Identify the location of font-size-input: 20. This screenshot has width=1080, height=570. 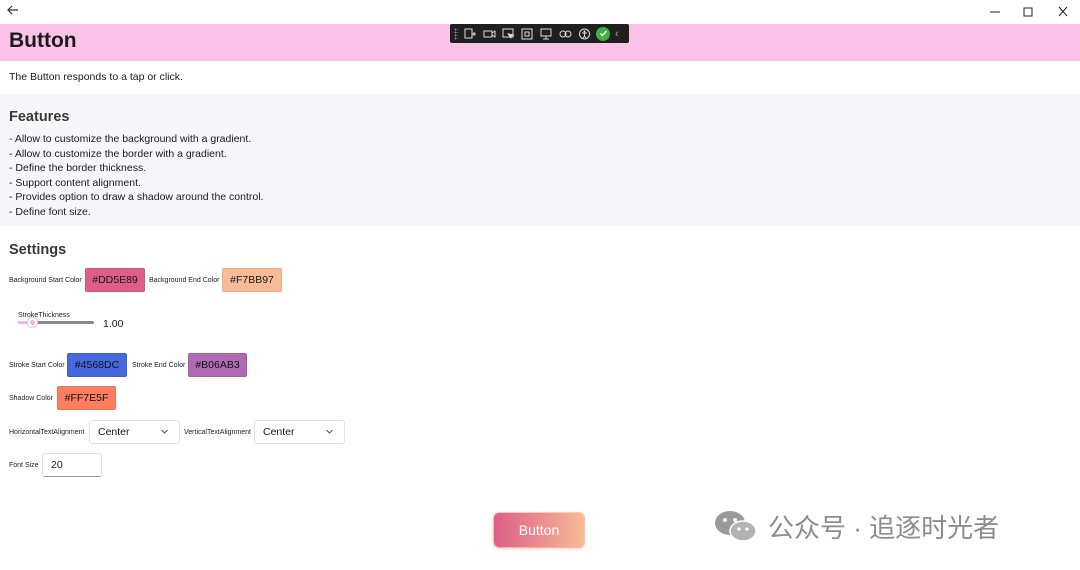
(72, 465).